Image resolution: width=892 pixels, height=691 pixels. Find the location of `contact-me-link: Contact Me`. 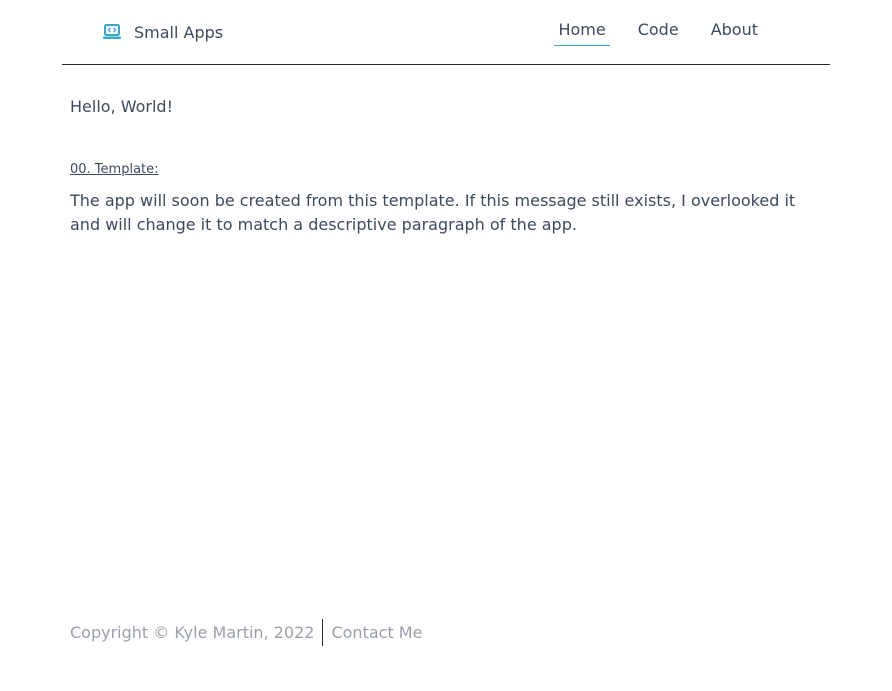

contact-me-link: Contact Me is located at coordinates (376, 632).